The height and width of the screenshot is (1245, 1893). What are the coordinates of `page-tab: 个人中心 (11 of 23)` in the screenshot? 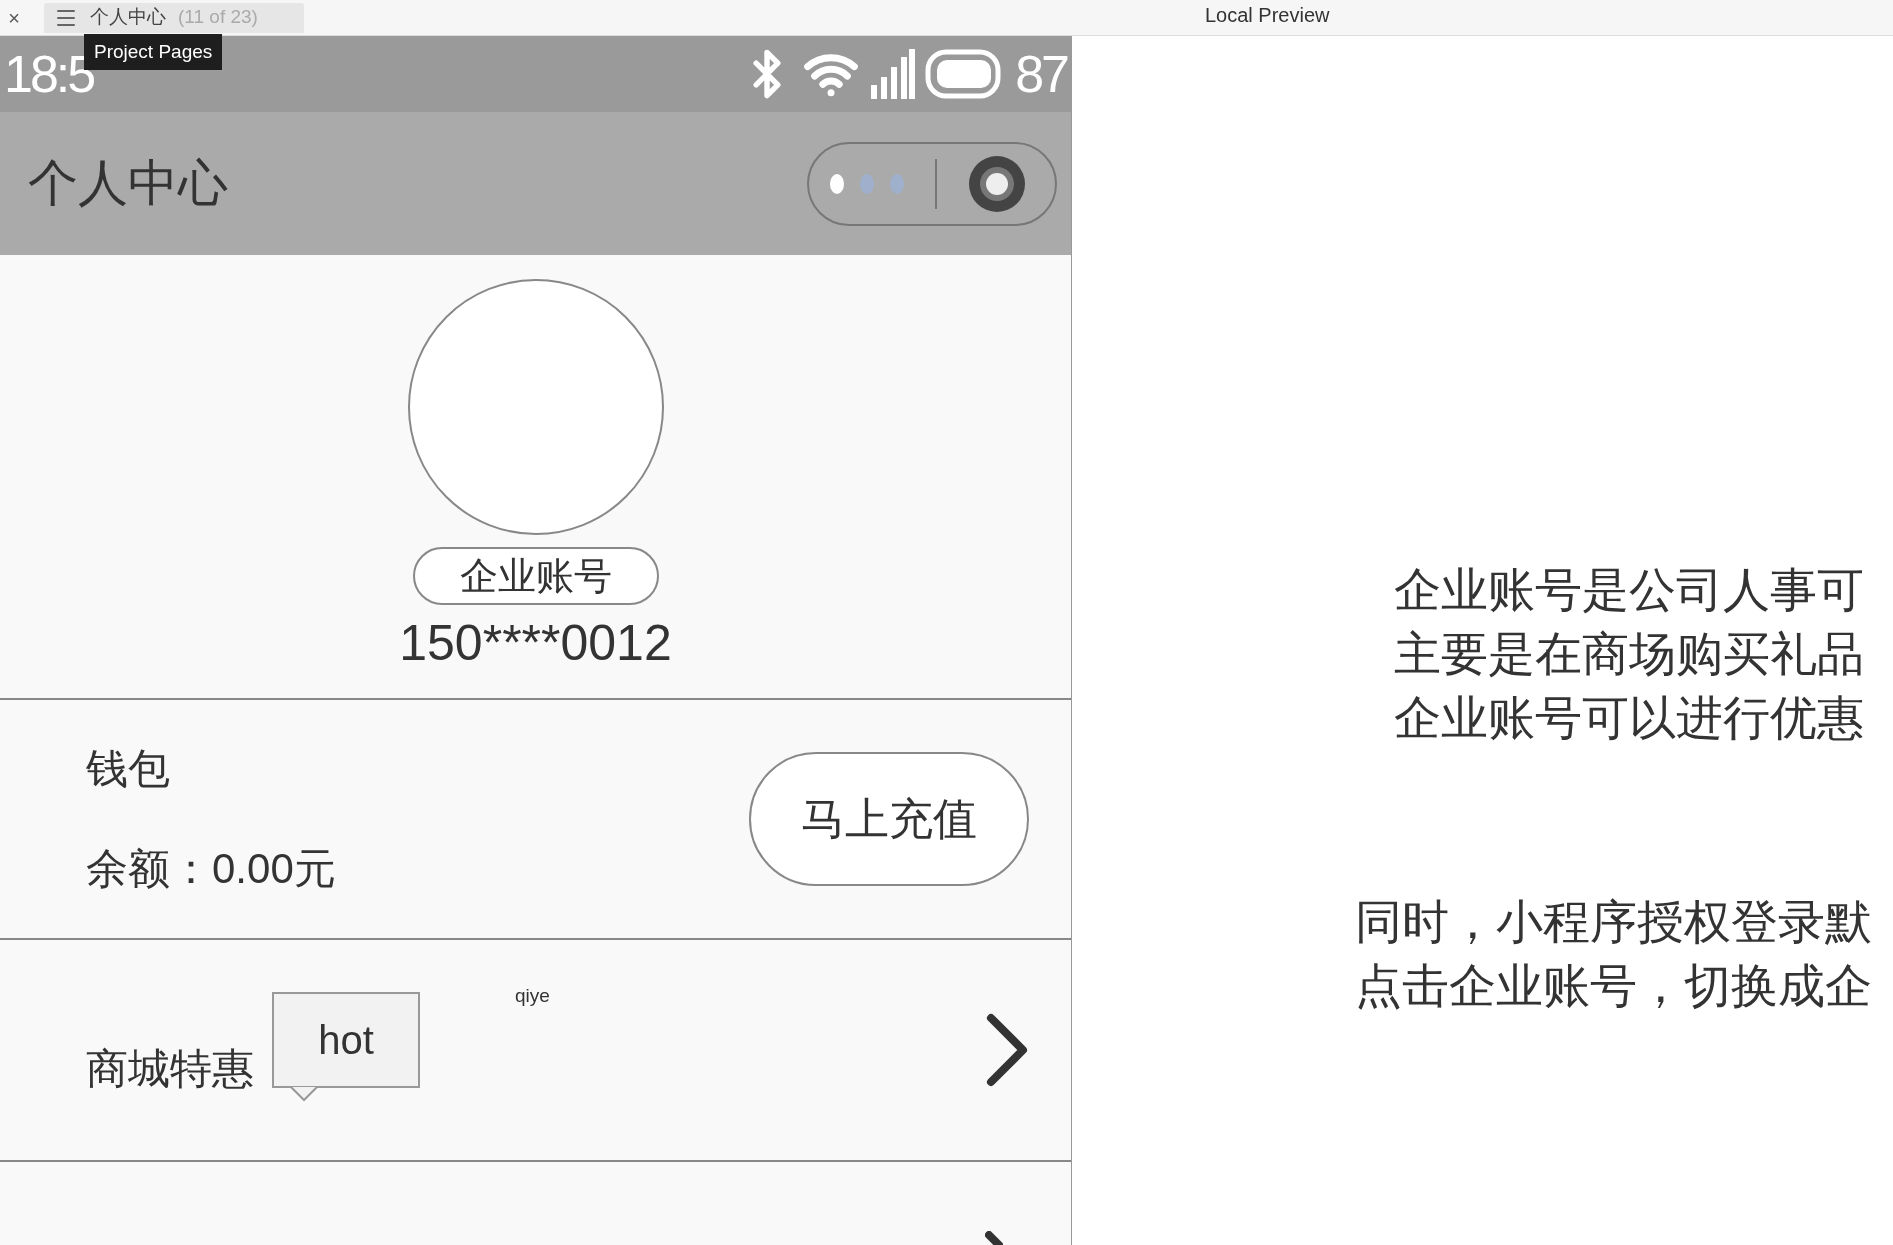 It's located at (174, 17).